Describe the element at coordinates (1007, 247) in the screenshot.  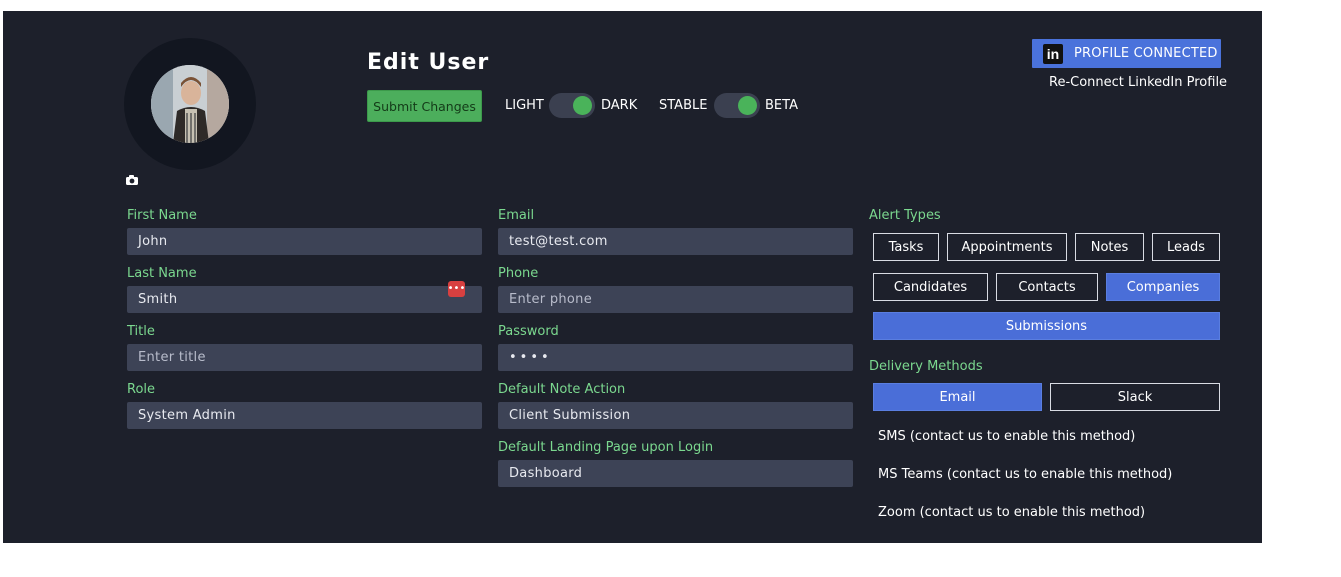
I see `alert-appointments-button: Appointments` at that location.